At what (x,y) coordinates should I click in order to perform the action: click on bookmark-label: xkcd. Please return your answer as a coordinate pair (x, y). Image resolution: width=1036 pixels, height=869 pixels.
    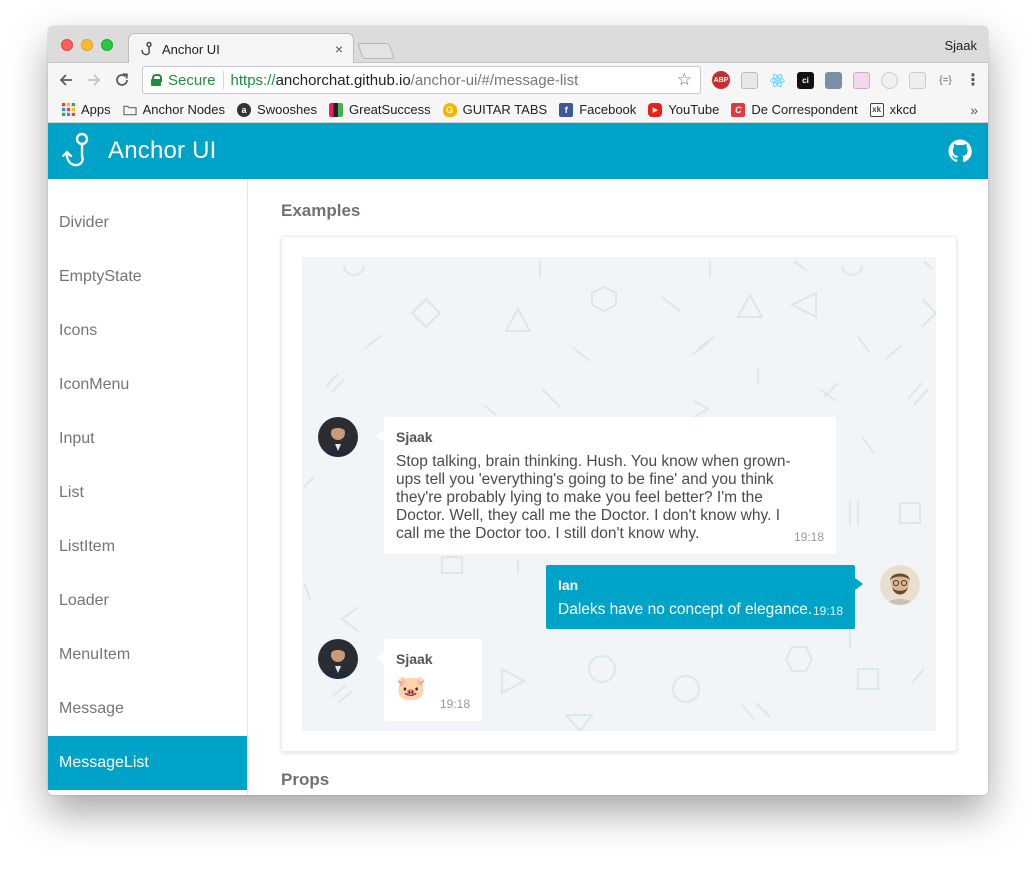
    Looking at the image, I should click on (903, 109).